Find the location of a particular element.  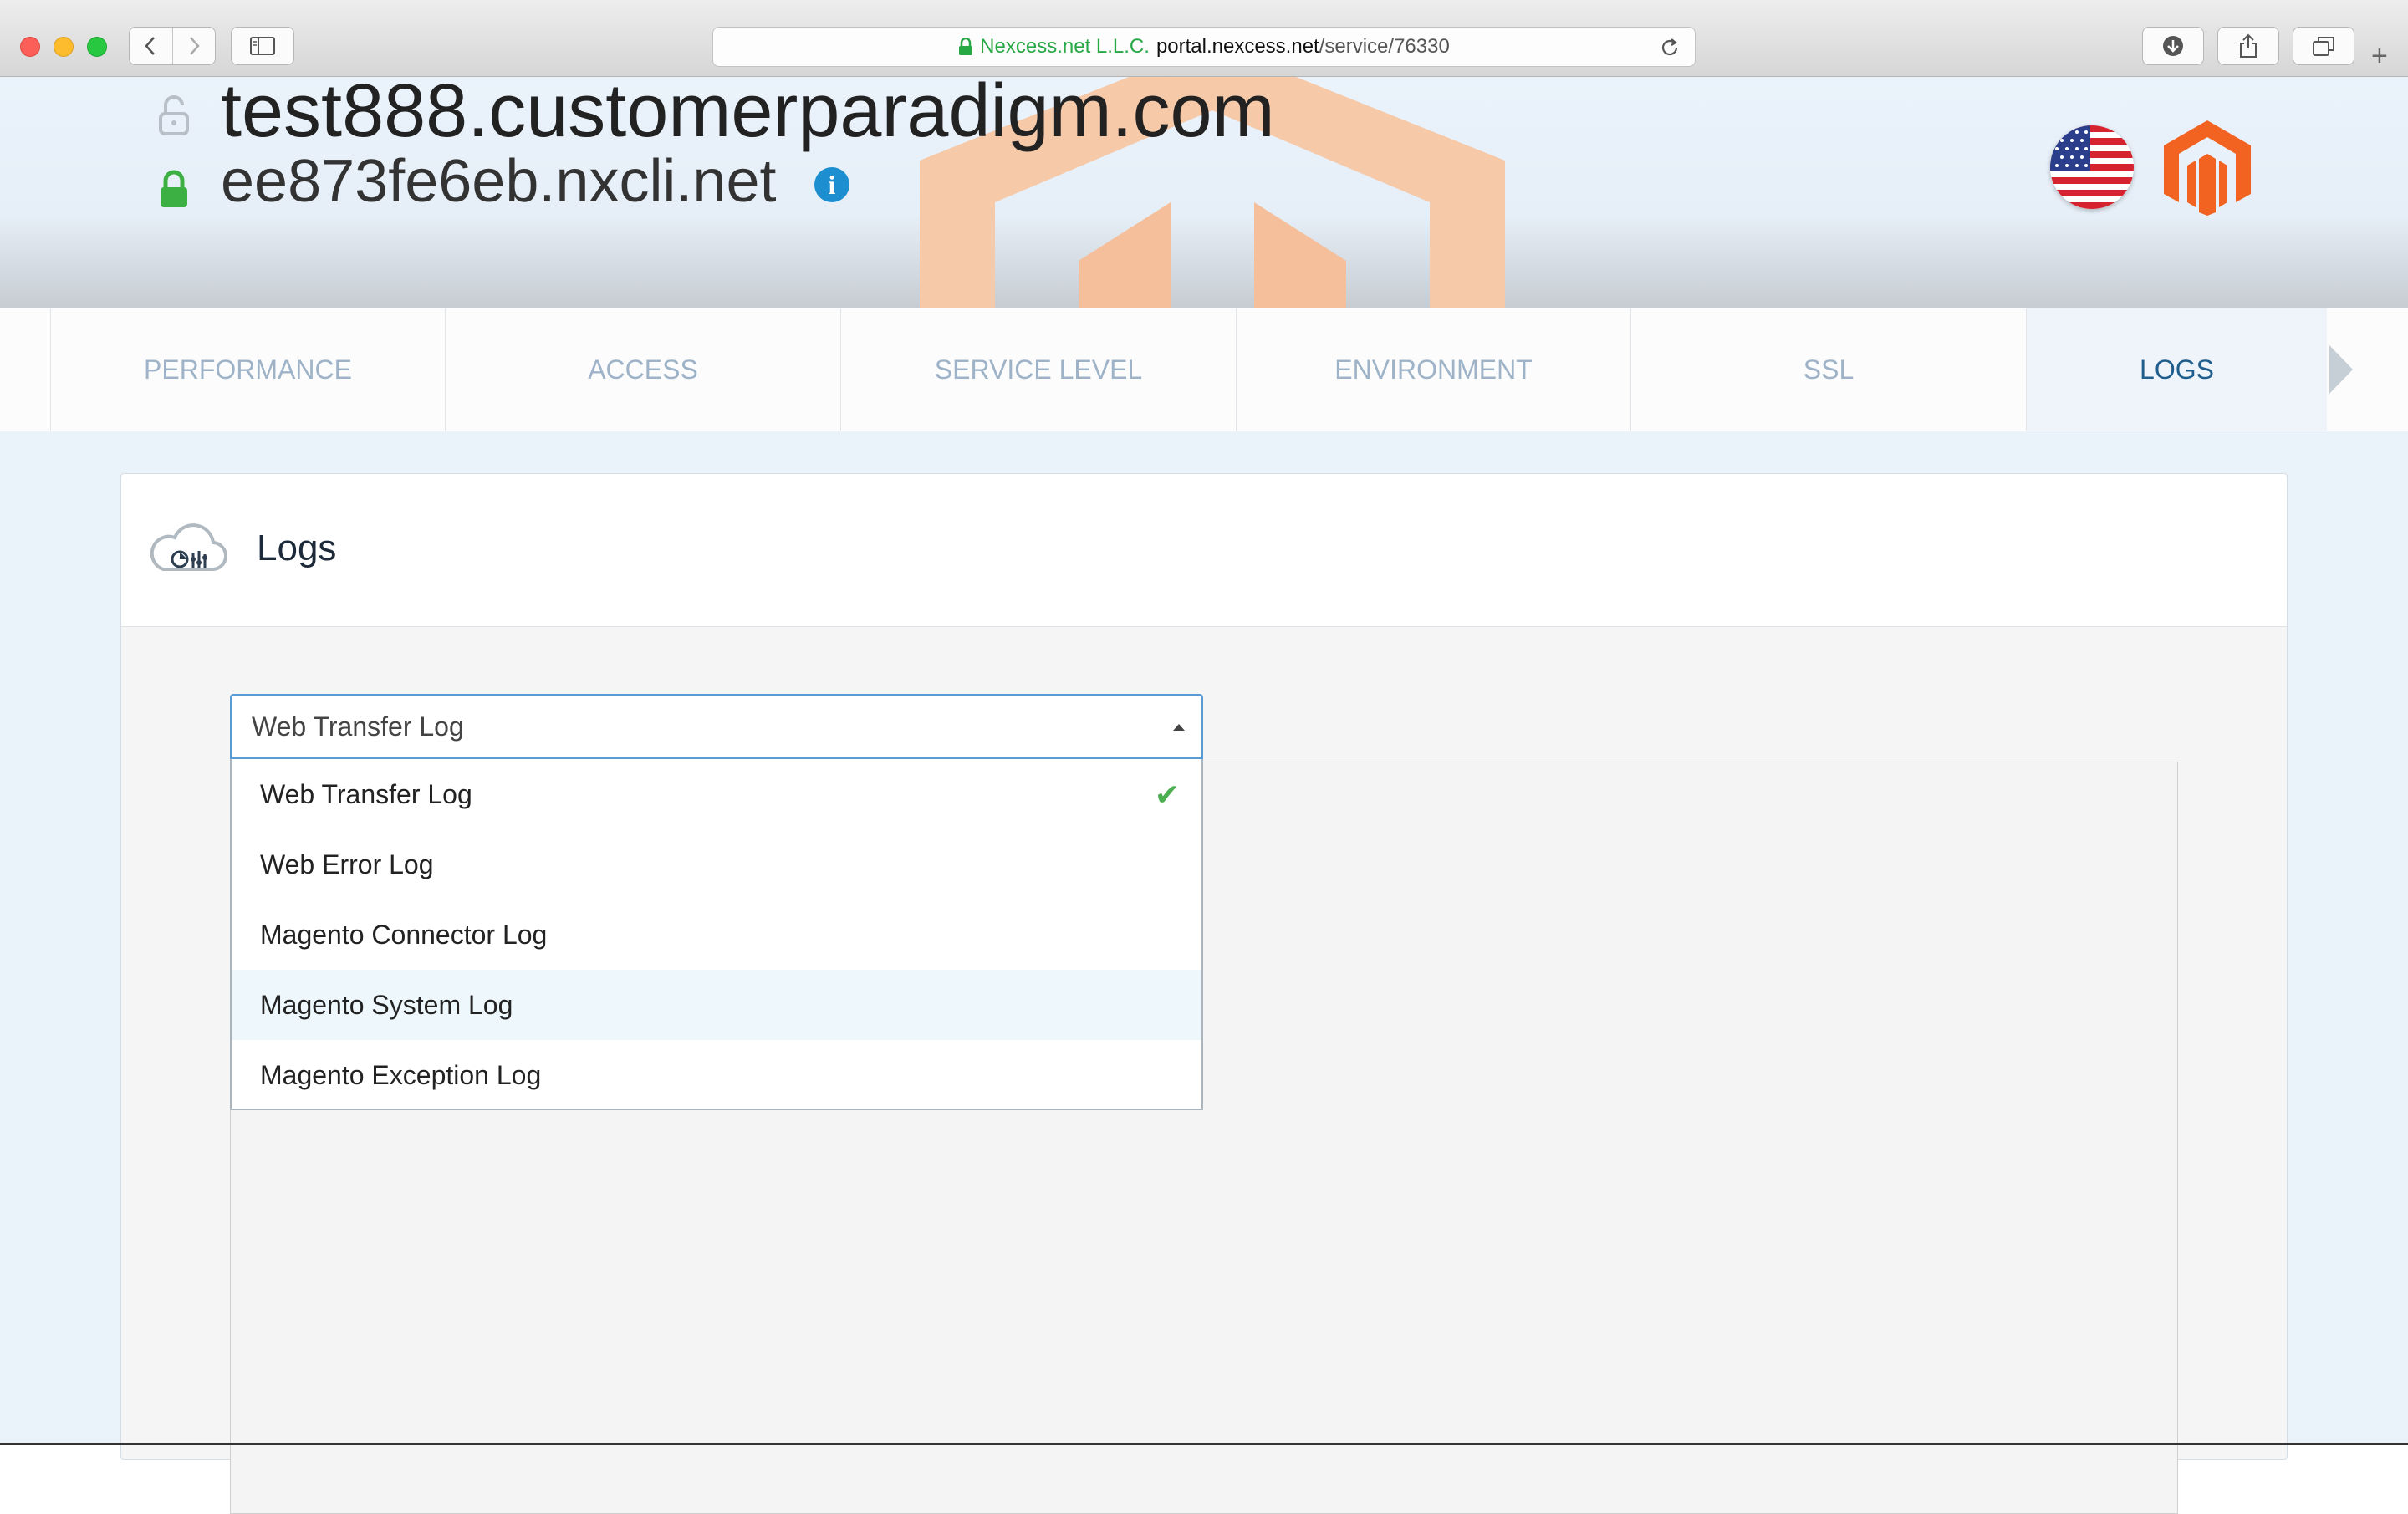

back-button is located at coordinates (151, 46).